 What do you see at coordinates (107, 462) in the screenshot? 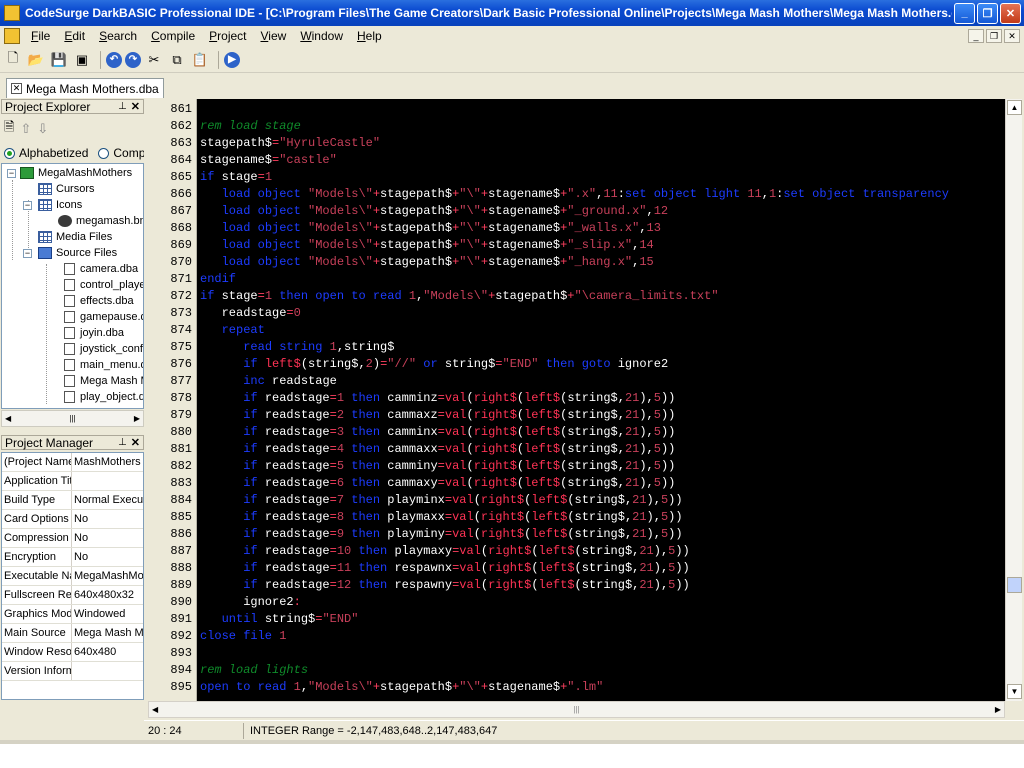
I see `property-value: MashMothers` at bounding box center [107, 462].